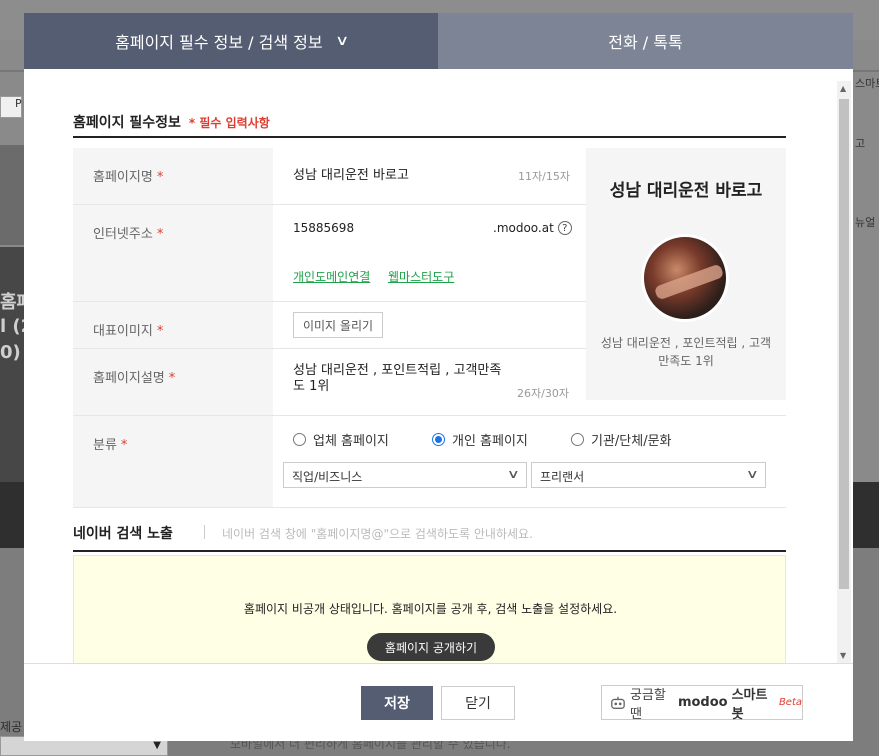  I want to click on name-char-count: 11자/15자, so click(544, 176).